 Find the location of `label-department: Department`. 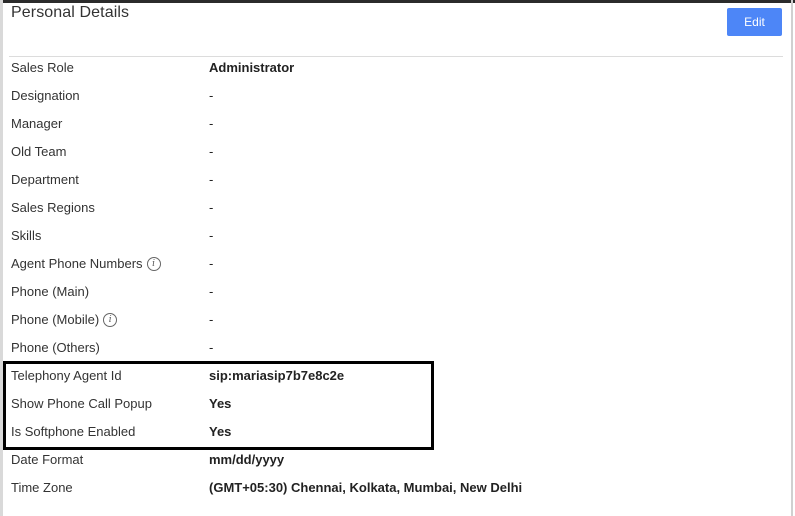

label-department: Department is located at coordinates (45, 179).